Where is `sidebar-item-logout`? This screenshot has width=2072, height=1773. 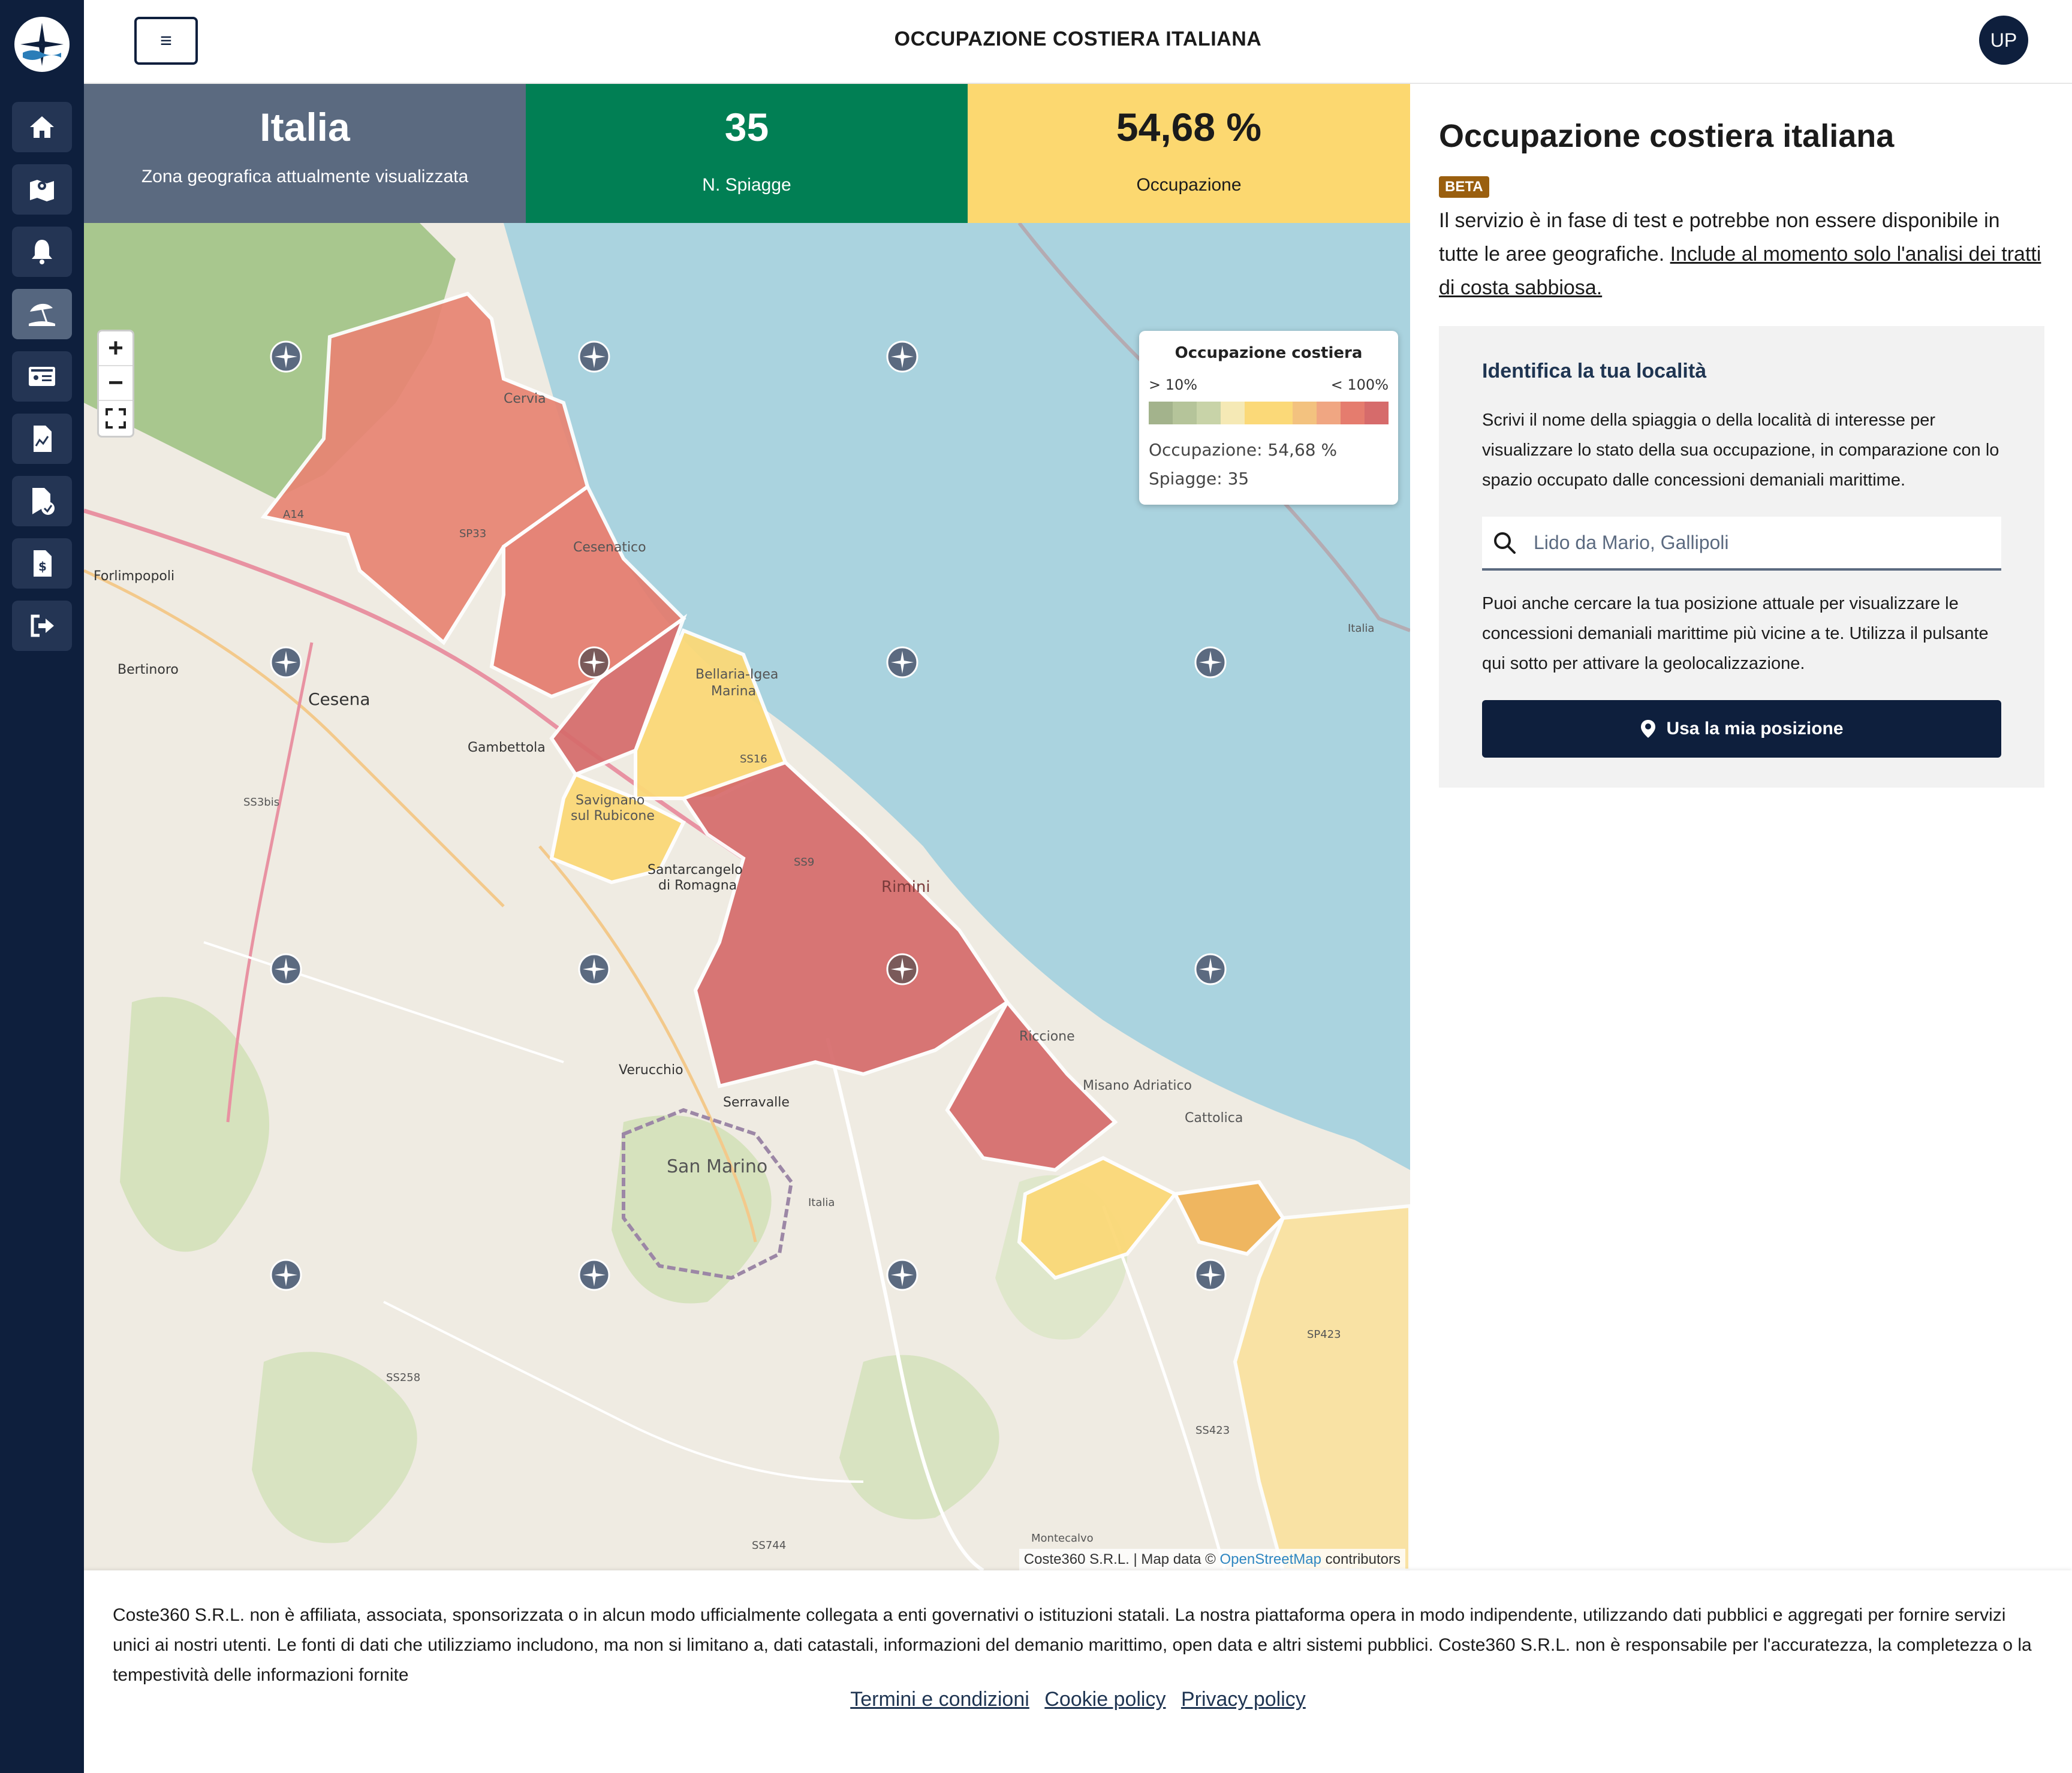 sidebar-item-logout is located at coordinates (42, 626).